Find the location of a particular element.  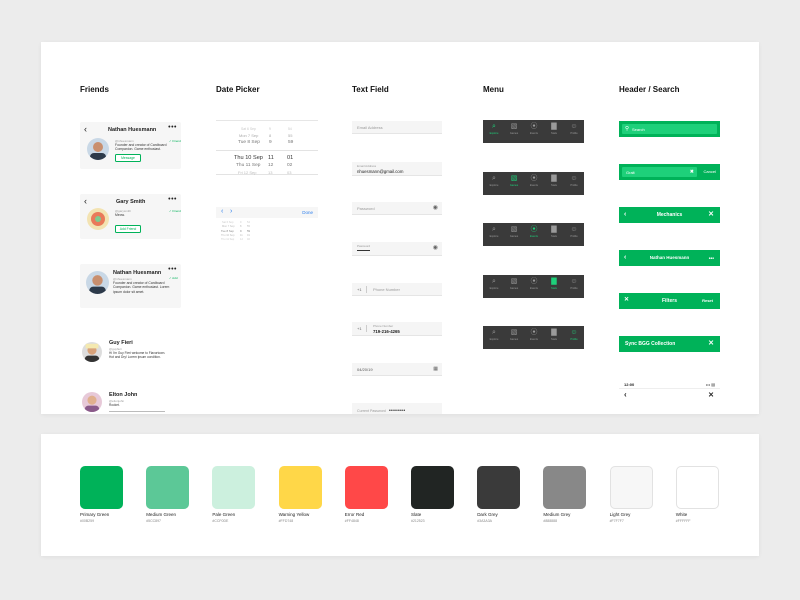

tab-label: Events is located at coordinates (534, 236).